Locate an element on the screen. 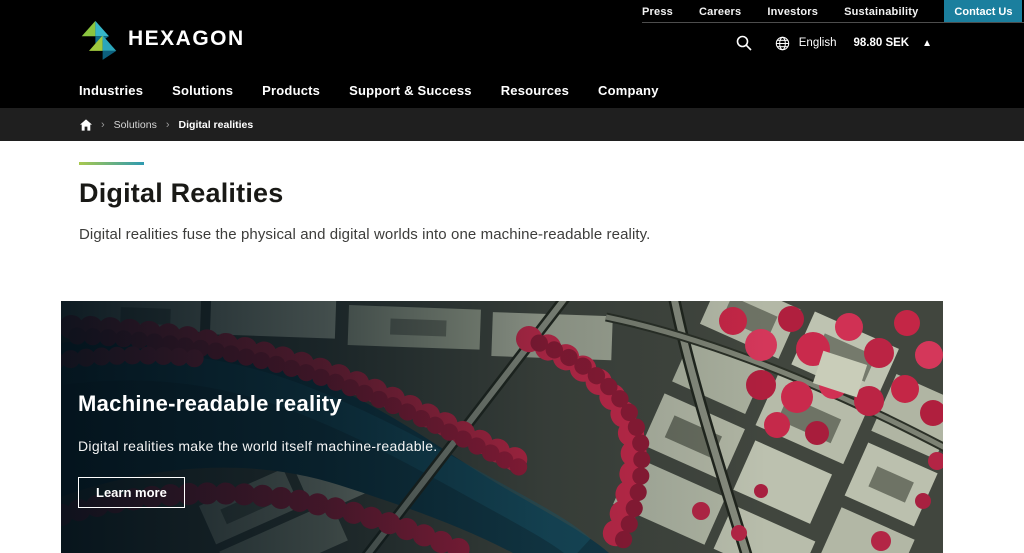 Image resolution: width=1024 pixels, height=553 pixels. home-icon is located at coordinates (86, 124).